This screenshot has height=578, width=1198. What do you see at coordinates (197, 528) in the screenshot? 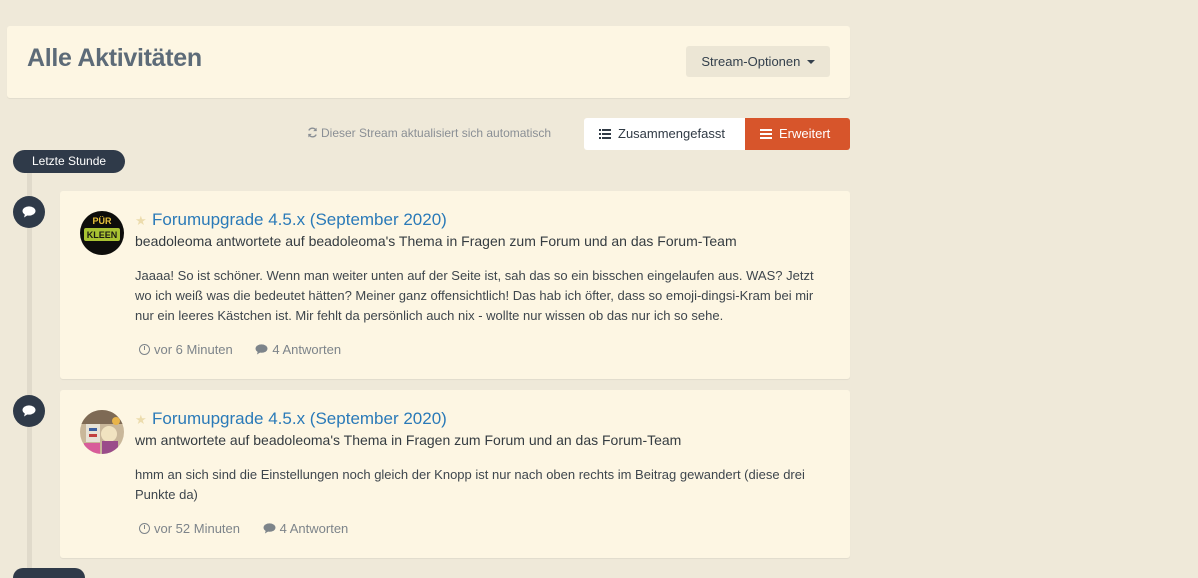
I see `post-time-text: vor 52 Minuten` at bounding box center [197, 528].